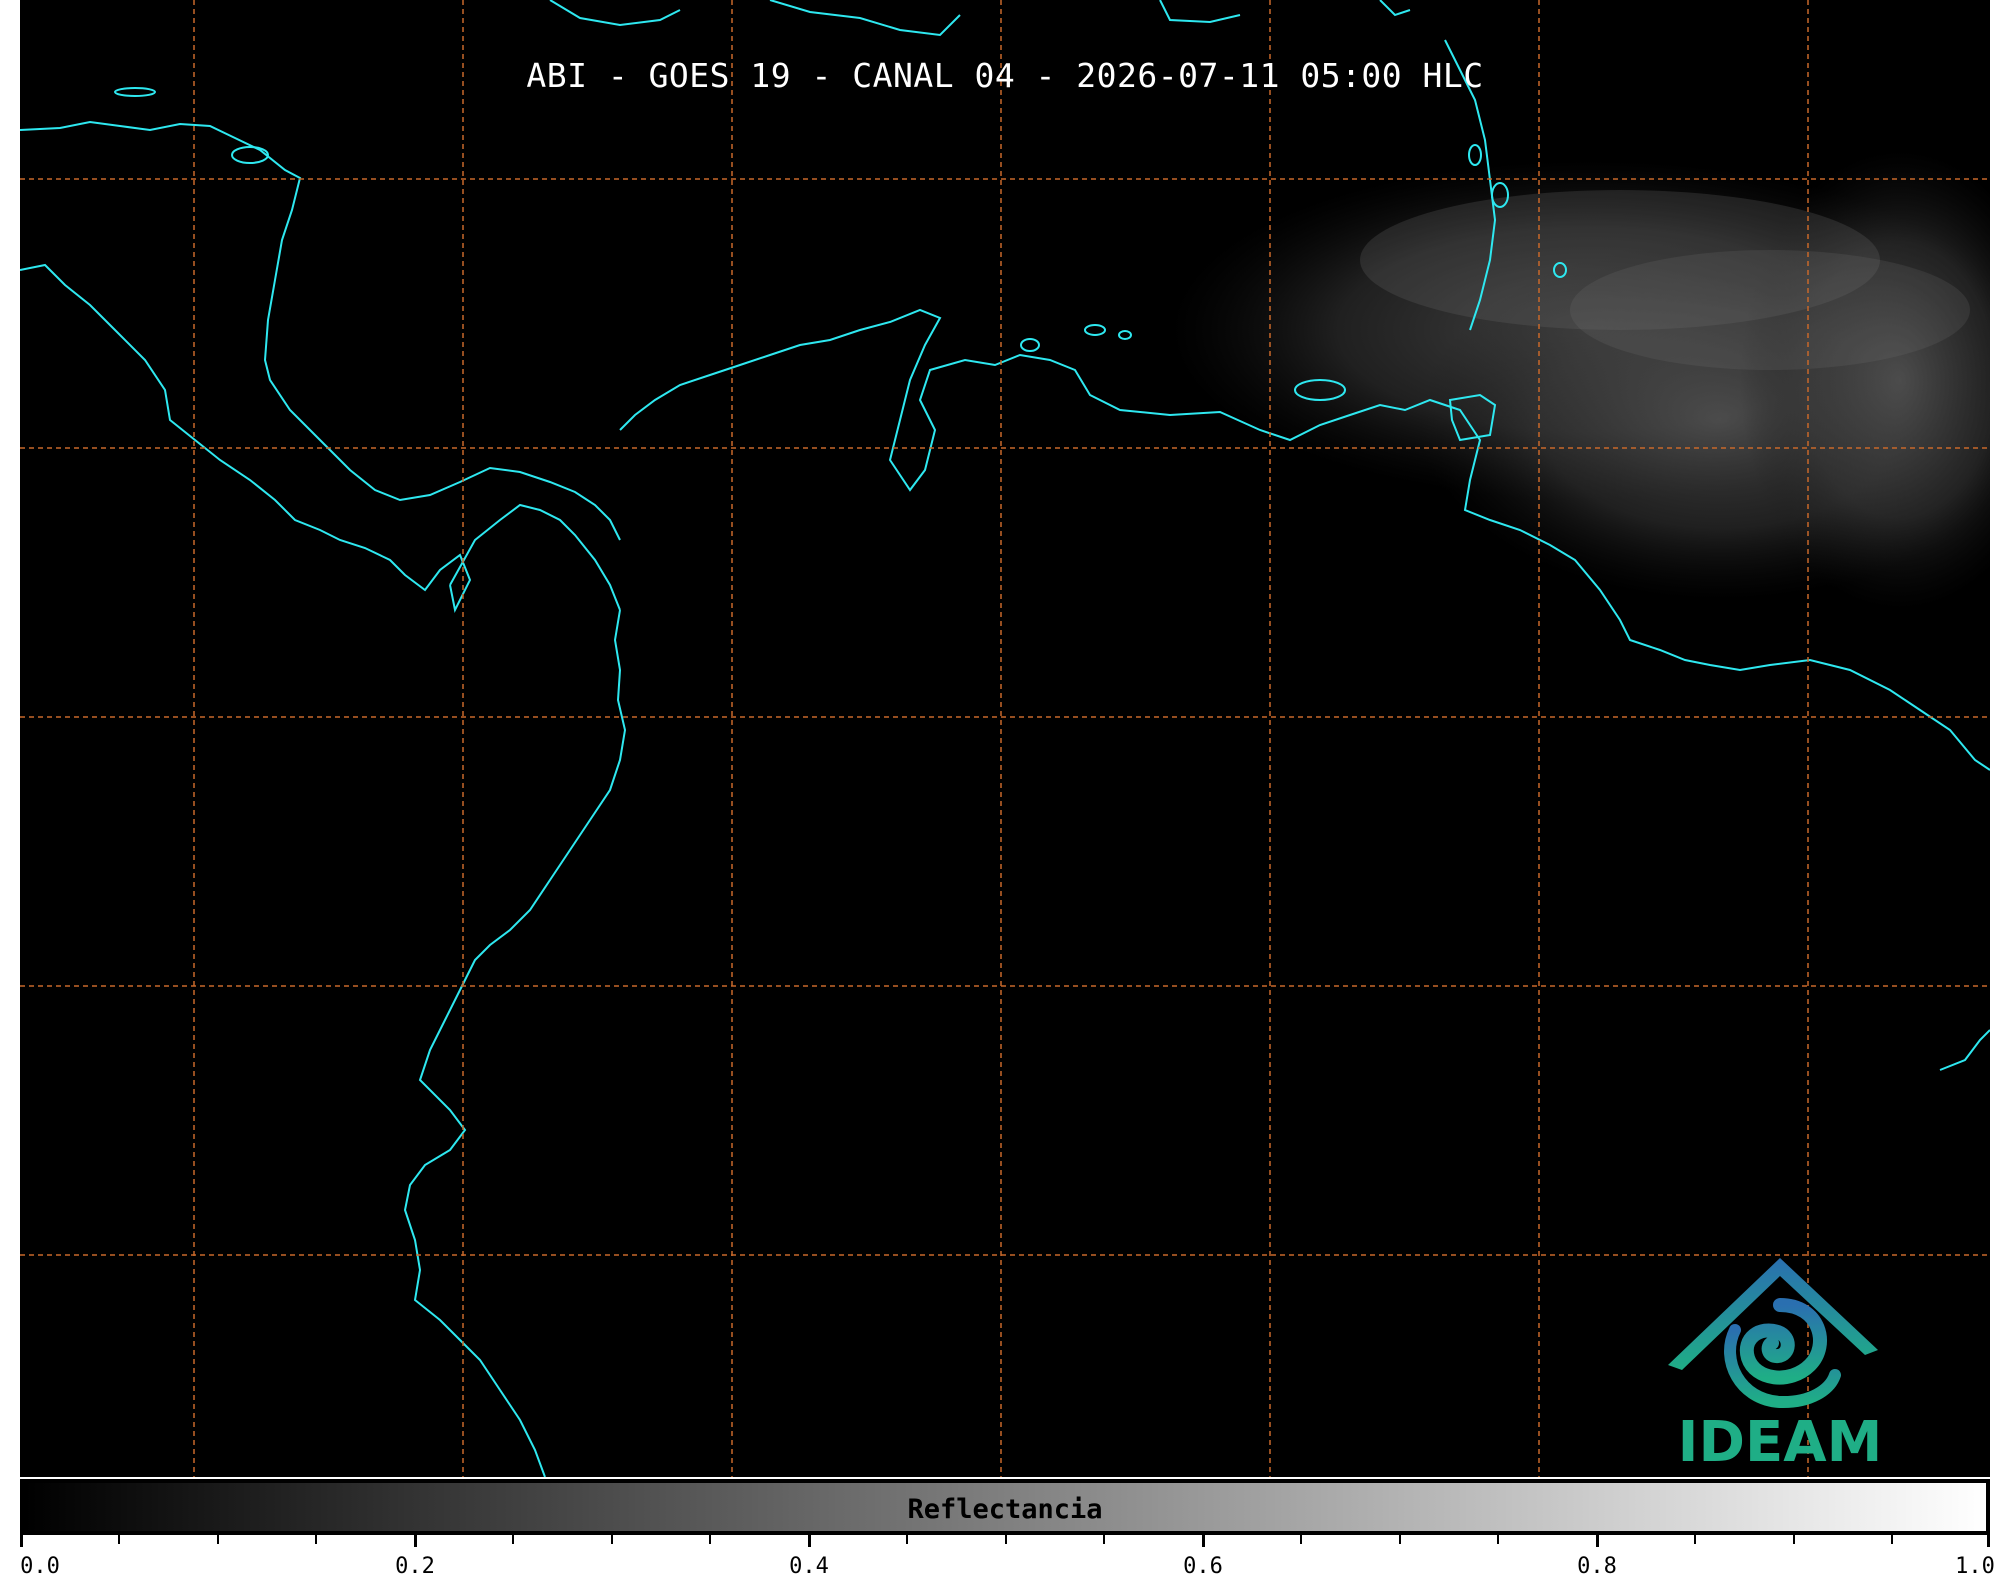 Image resolution: width=2011 pixels, height=1579 pixels. What do you see at coordinates (980, 18) in the screenshot?
I see `coastline-top-islands` at bounding box center [980, 18].